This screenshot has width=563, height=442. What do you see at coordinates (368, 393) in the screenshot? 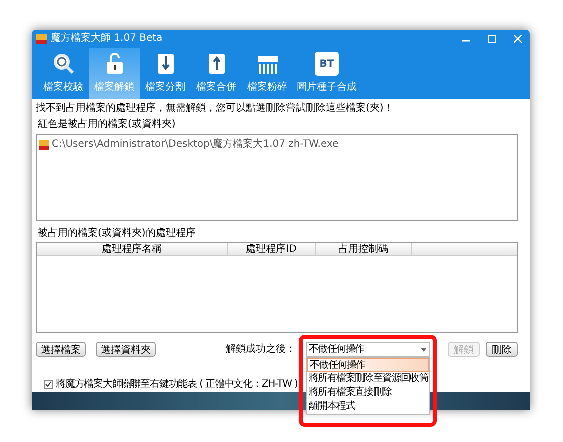
I see `dropdown-option: 將所有檔案直接刪除` at bounding box center [368, 393].